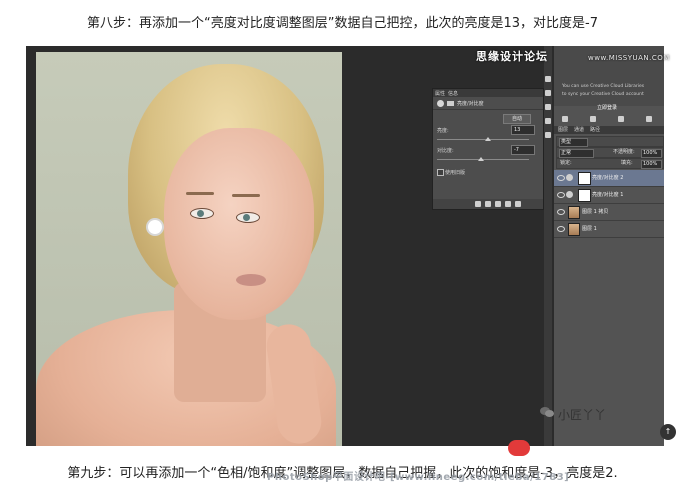 This screenshot has height=496, width=685. Describe the element at coordinates (488, 93) in the screenshot. I see `properties-tab-bar: 属性 信息` at that location.